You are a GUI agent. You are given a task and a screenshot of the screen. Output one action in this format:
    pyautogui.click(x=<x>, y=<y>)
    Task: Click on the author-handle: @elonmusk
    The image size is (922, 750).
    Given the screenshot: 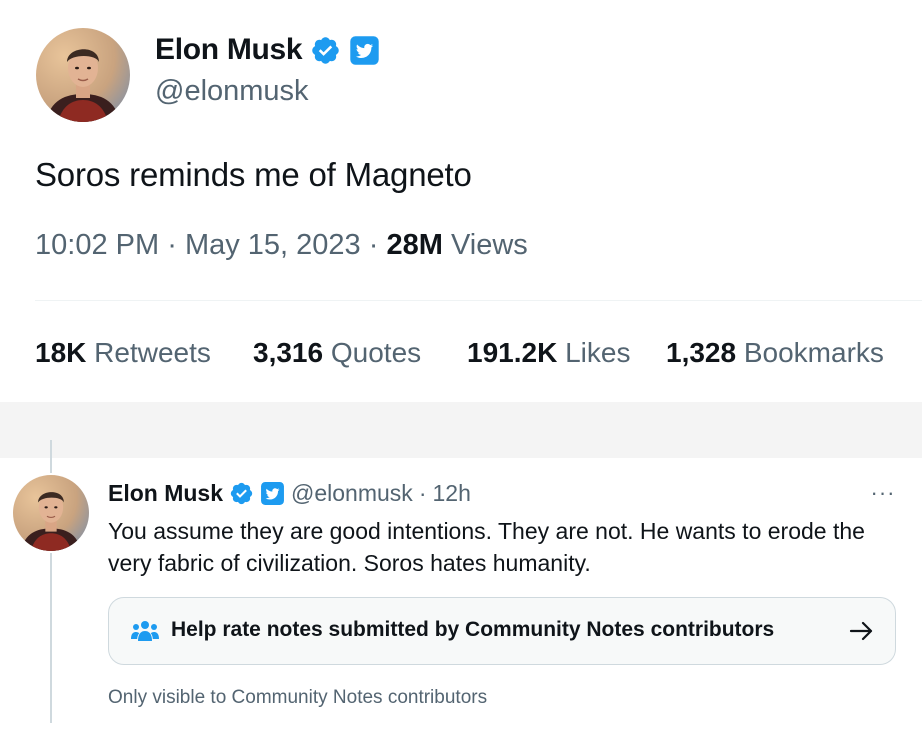 What is the action you would take?
    pyautogui.click(x=232, y=91)
    